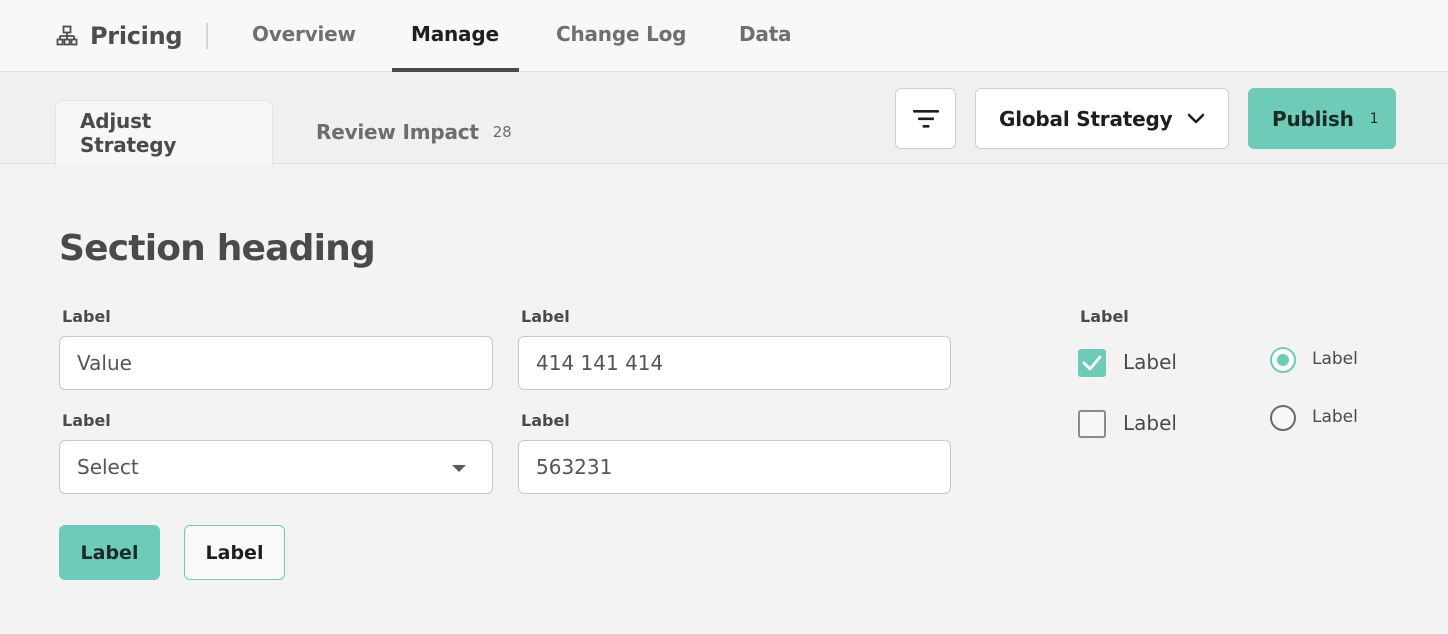  Describe the element at coordinates (276, 363) in the screenshot. I see `text-input: Value` at that location.